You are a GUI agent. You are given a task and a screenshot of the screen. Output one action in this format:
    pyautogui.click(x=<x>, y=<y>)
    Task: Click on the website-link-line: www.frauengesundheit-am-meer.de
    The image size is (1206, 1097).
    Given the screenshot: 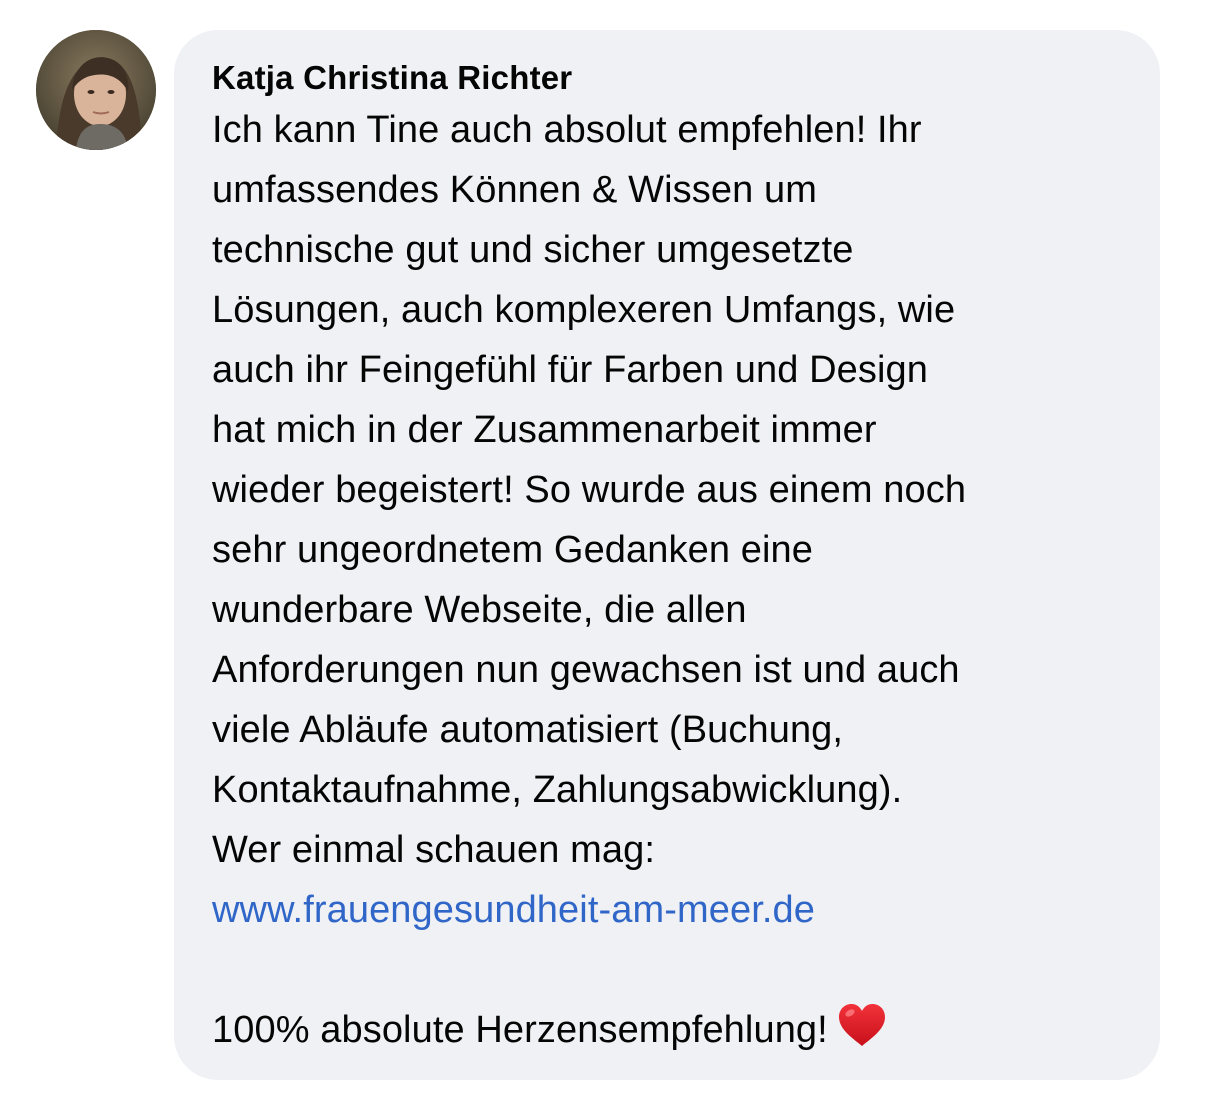 What is the action you would take?
    pyautogui.click(x=671, y=910)
    